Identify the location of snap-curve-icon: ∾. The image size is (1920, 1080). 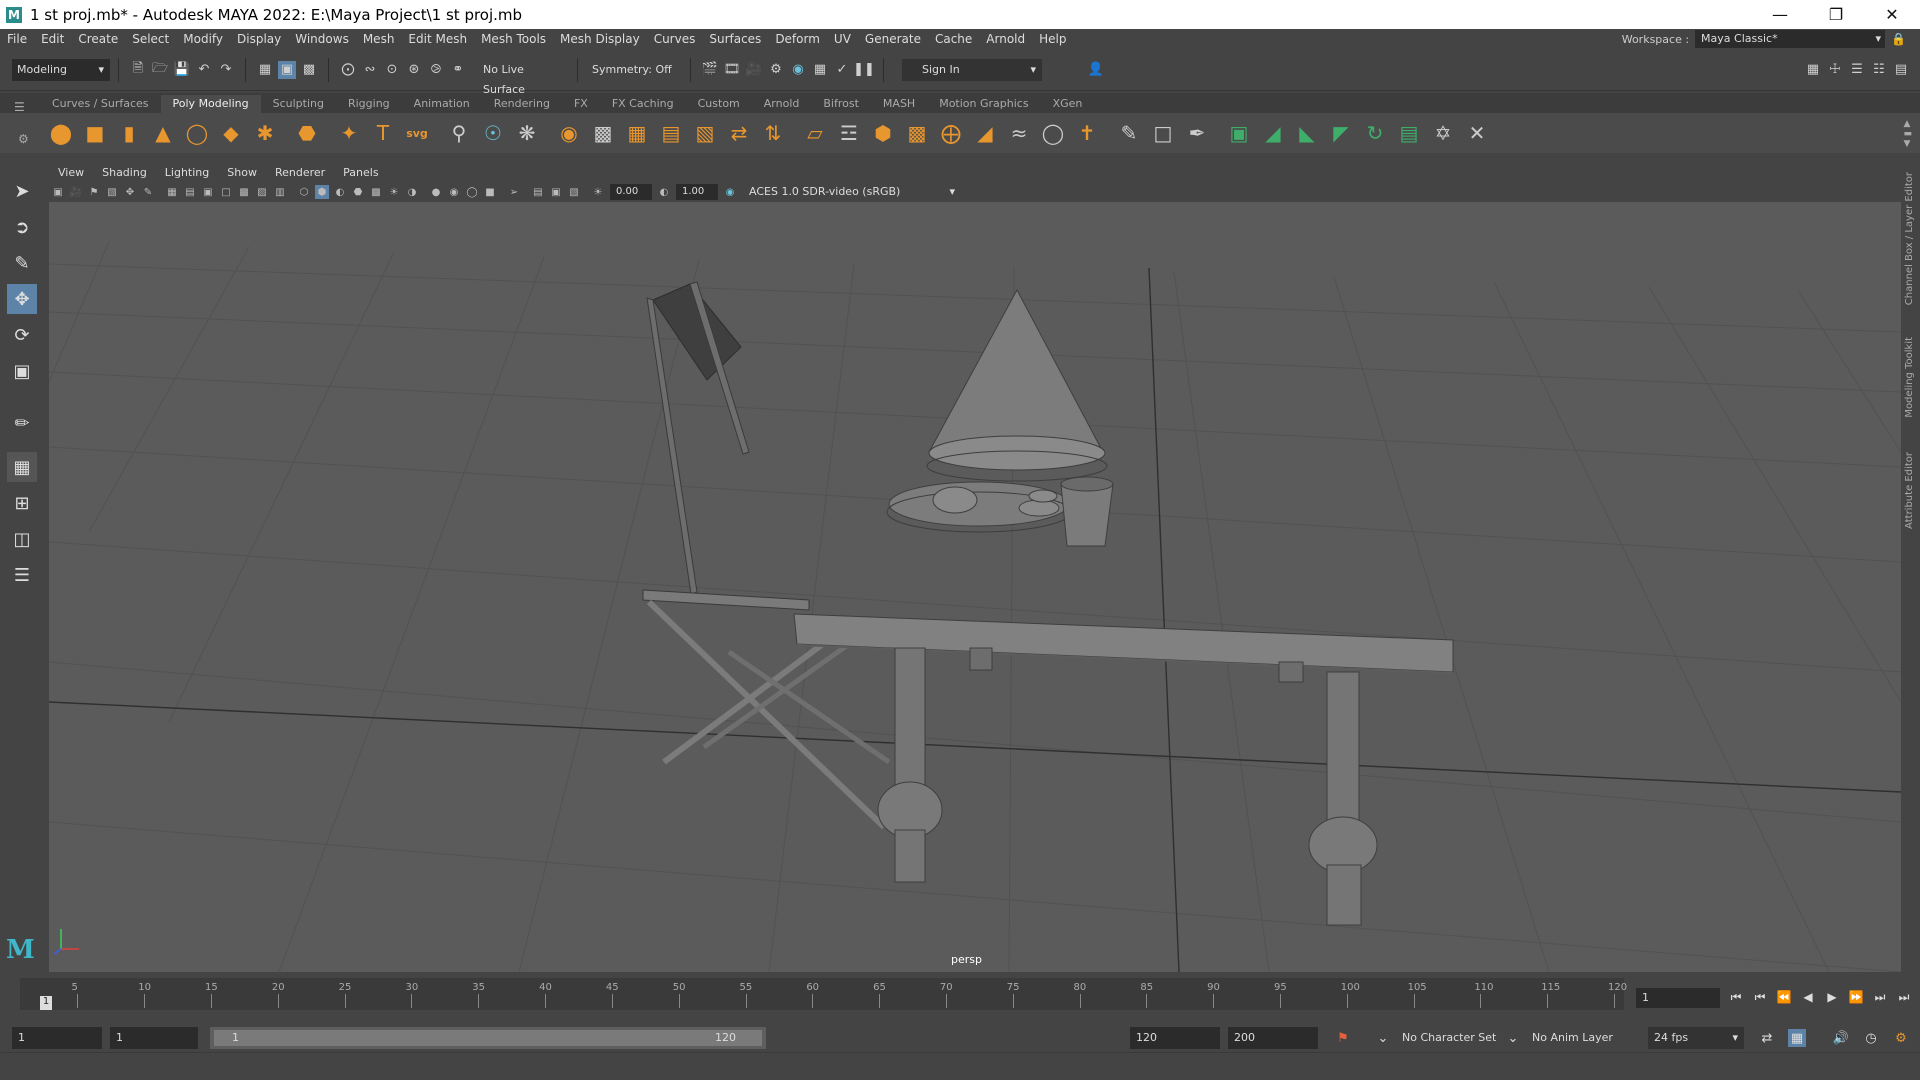
(370, 70).